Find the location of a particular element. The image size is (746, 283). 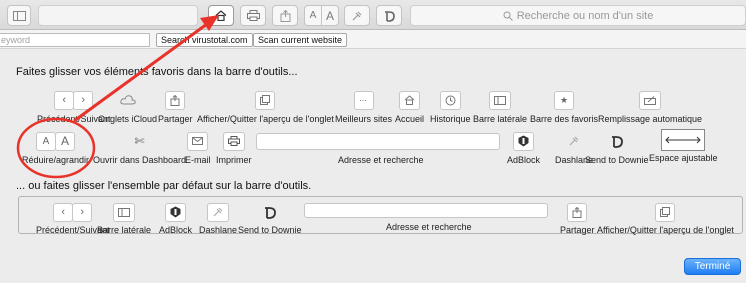

default-item-address-search is located at coordinates (426, 210).